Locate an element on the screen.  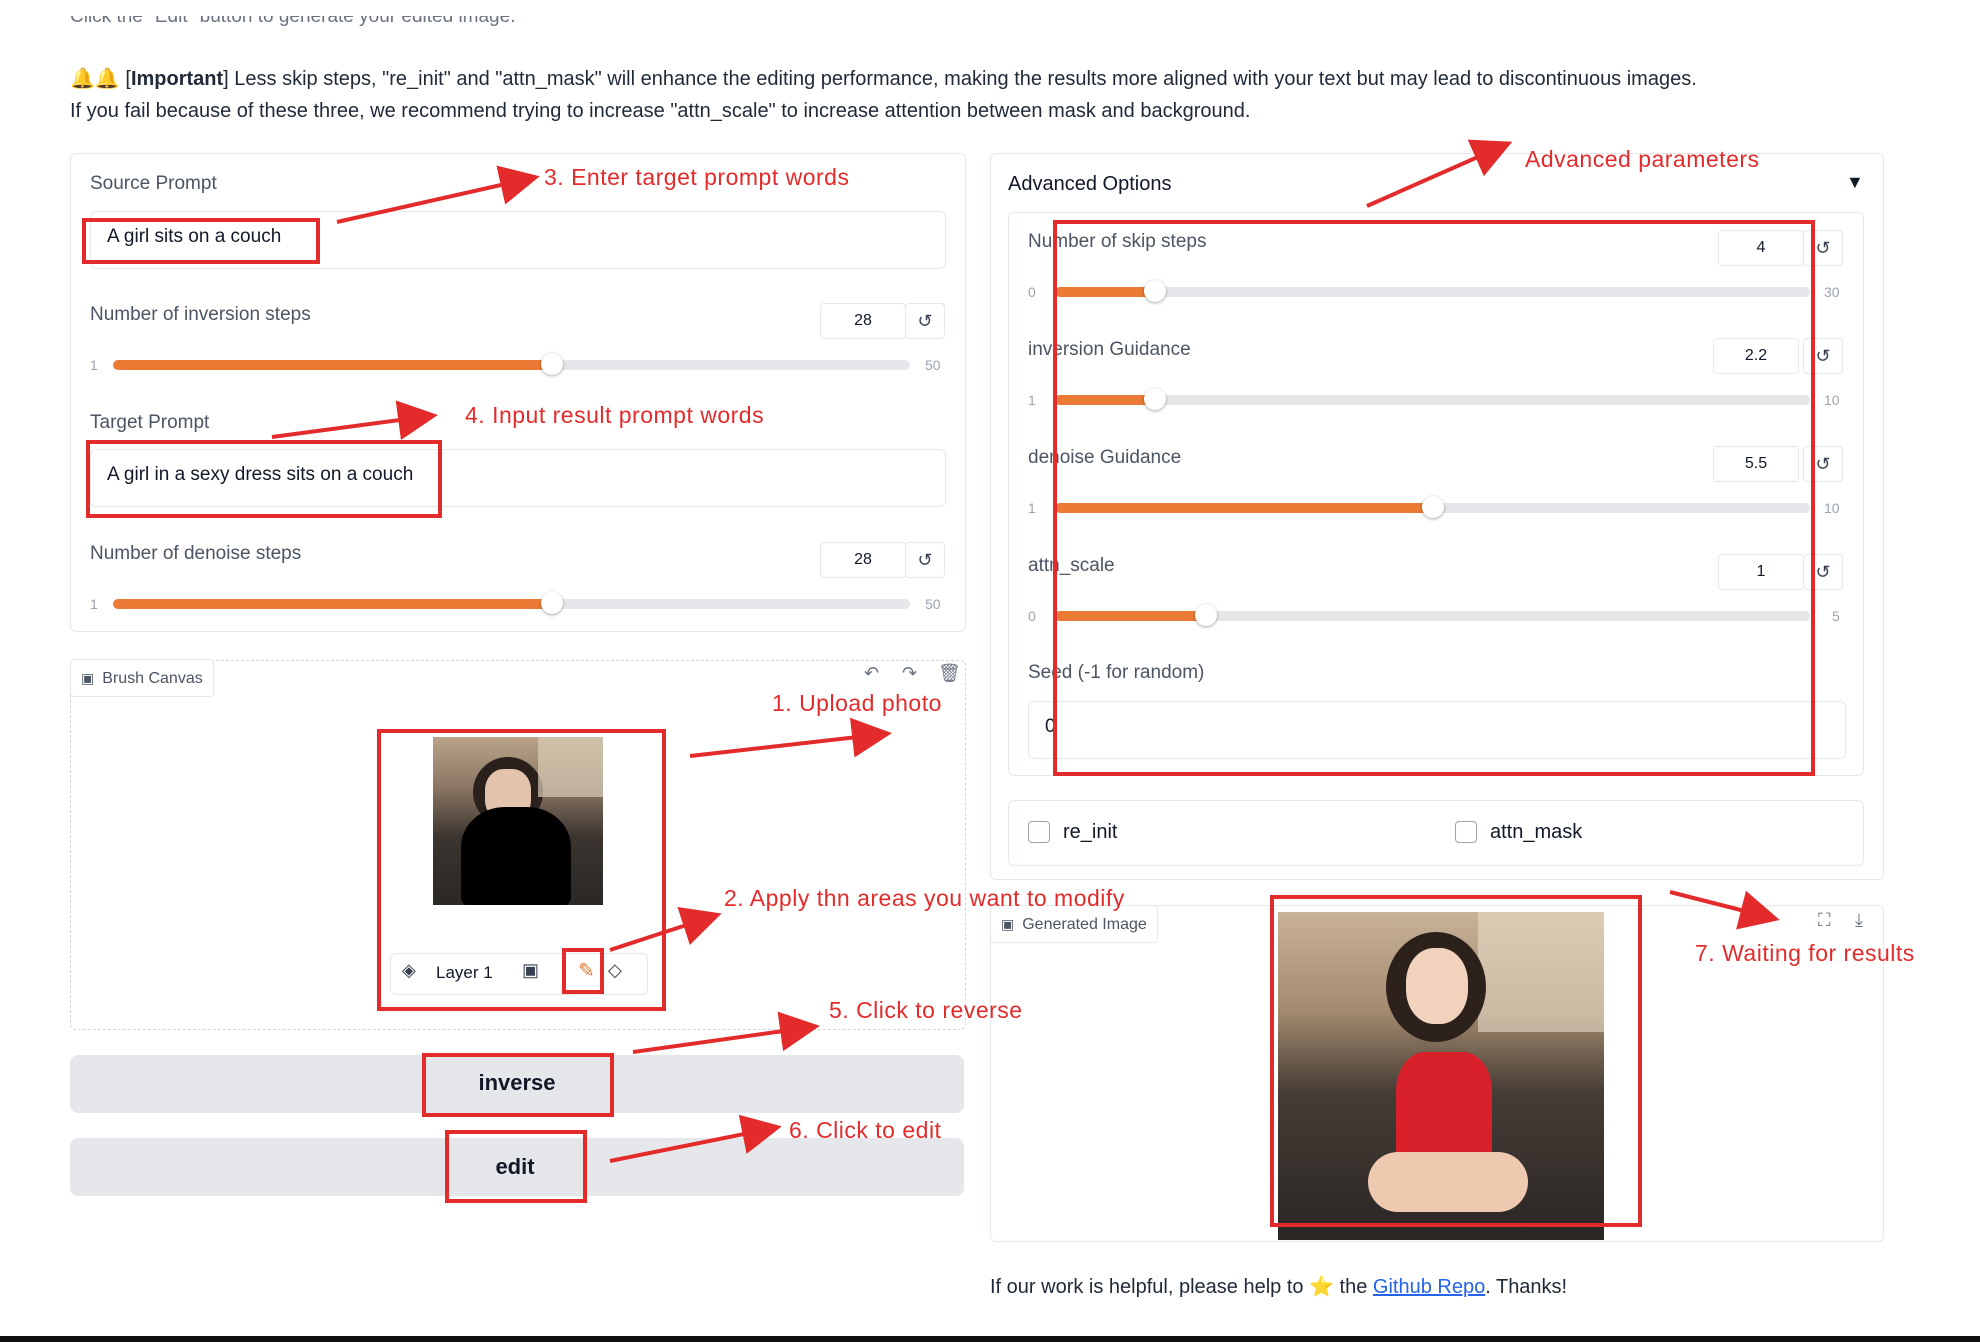
annotation-3: 3. Enter target prompt words is located at coordinates (697, 177).